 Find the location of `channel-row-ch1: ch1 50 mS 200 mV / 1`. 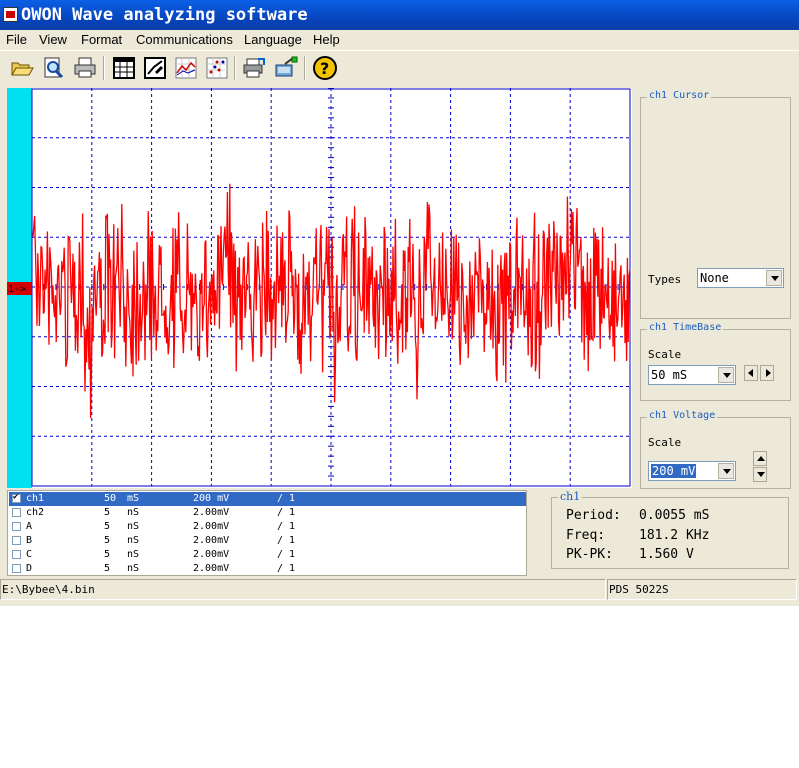

channel-row-ch1: ch1 50 mS 200 mV / 1 is located at coordinates (267, 499).